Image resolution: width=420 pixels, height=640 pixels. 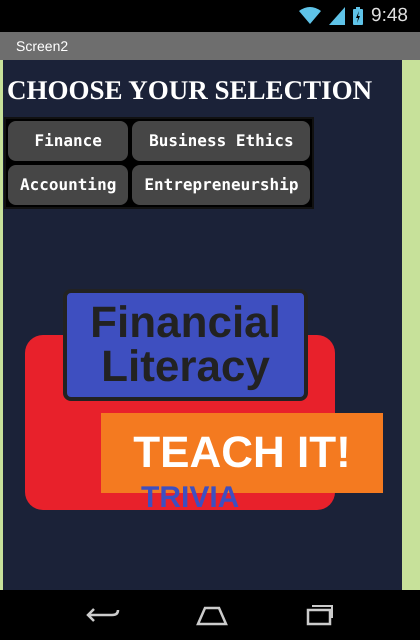 I want to click on wifi-icon, so click(x=310, y=16).